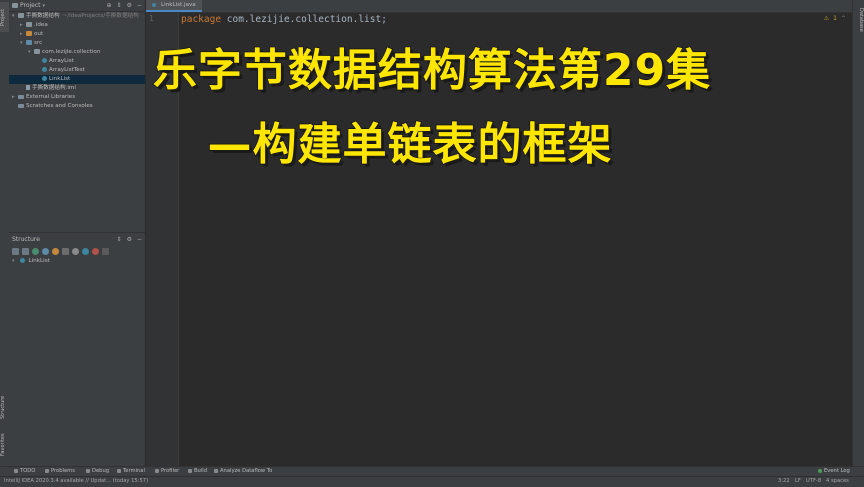 This screenshot has width=864, height=487. What do you see at coordinates (246, 471) in the screenshot?
I see `analyze-dataflow-label: Analyze Dataflow To` at bounding box center [246, 471].